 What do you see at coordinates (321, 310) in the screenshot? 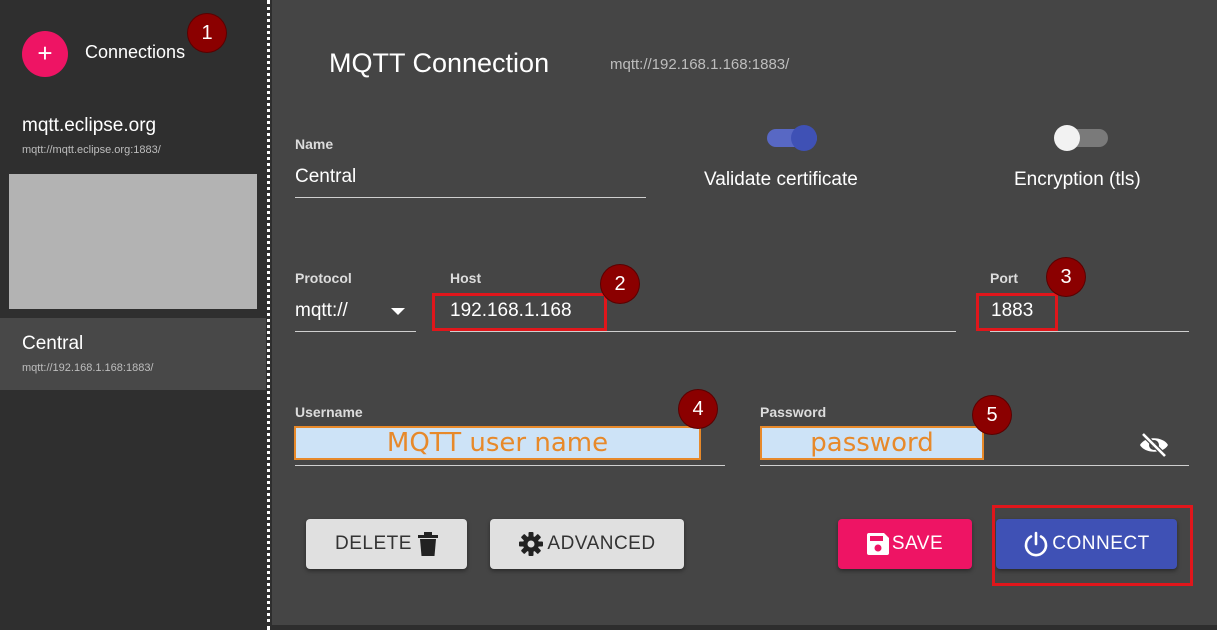
I see `protocol-value: mqtt://` at bounding box center [321, 310].